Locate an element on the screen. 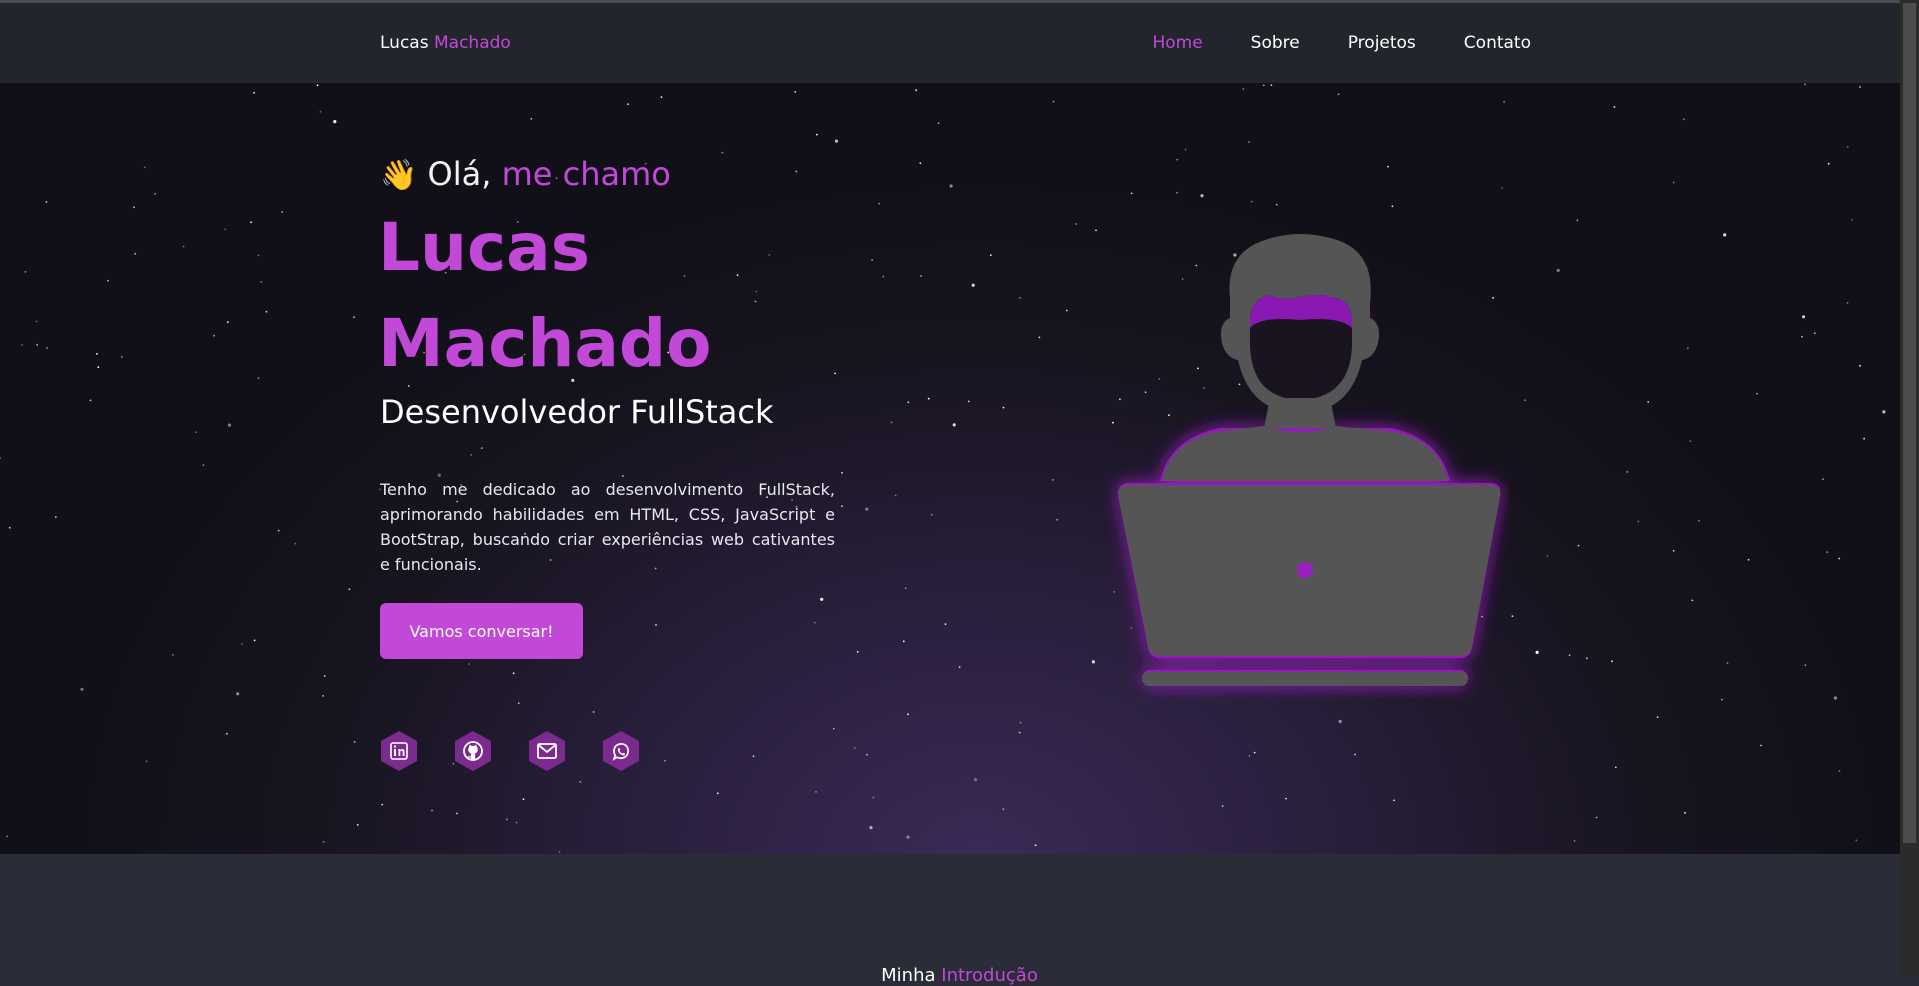 This screenshot has width=1919, height=986. brand-logo: Lucas Machado is located at coordinates (445, 43).